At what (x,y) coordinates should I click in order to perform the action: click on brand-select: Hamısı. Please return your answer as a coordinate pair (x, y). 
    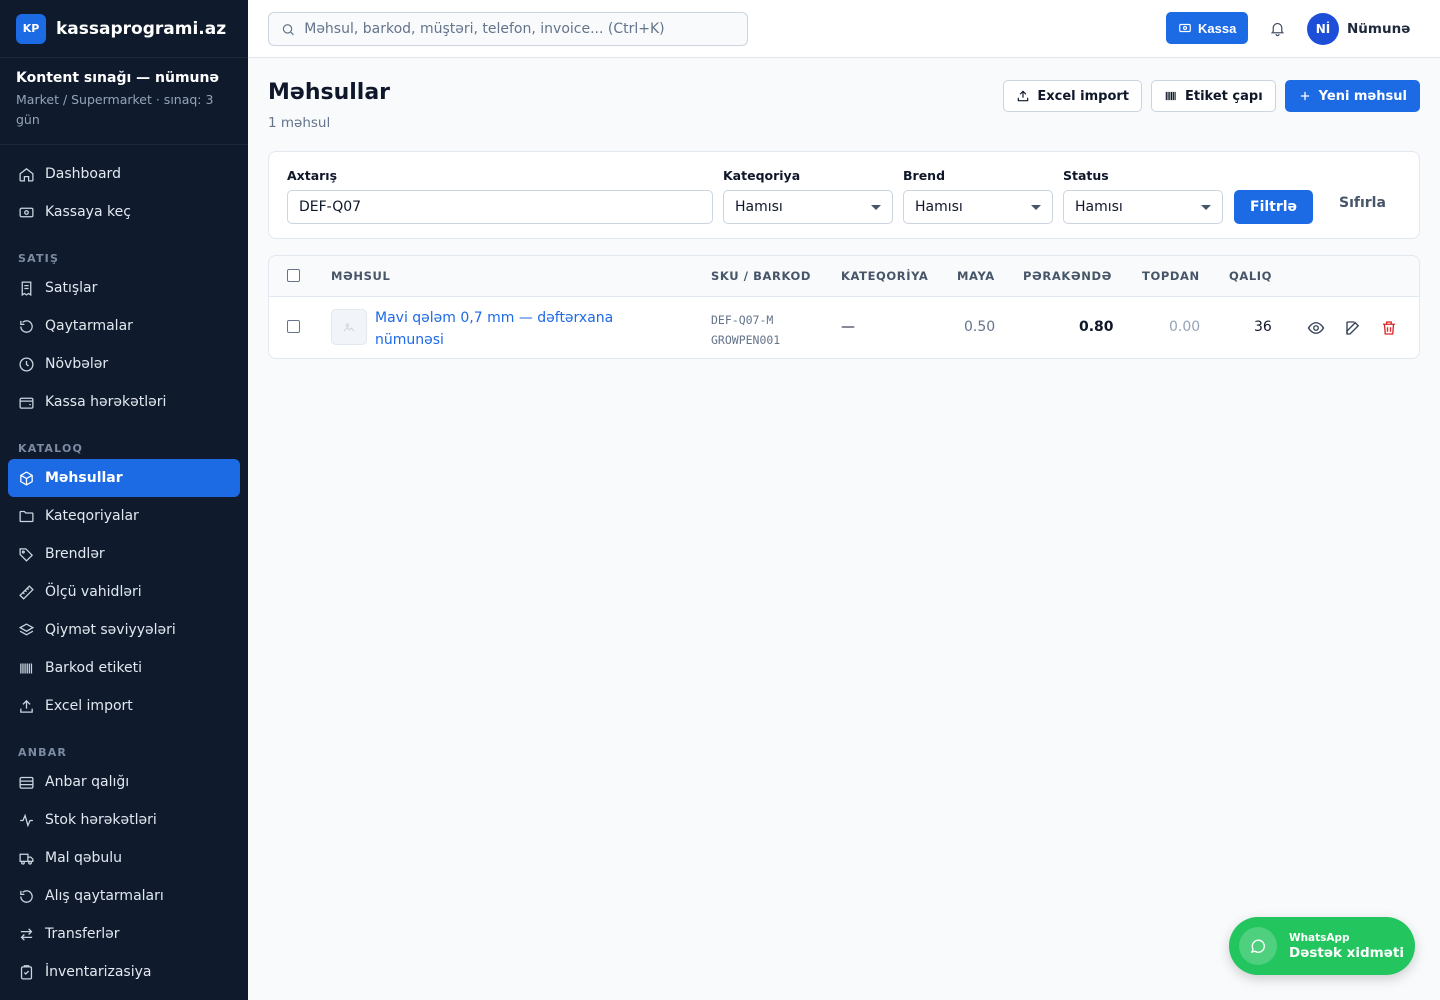
    Looking at the image, I should click on (978, 207).